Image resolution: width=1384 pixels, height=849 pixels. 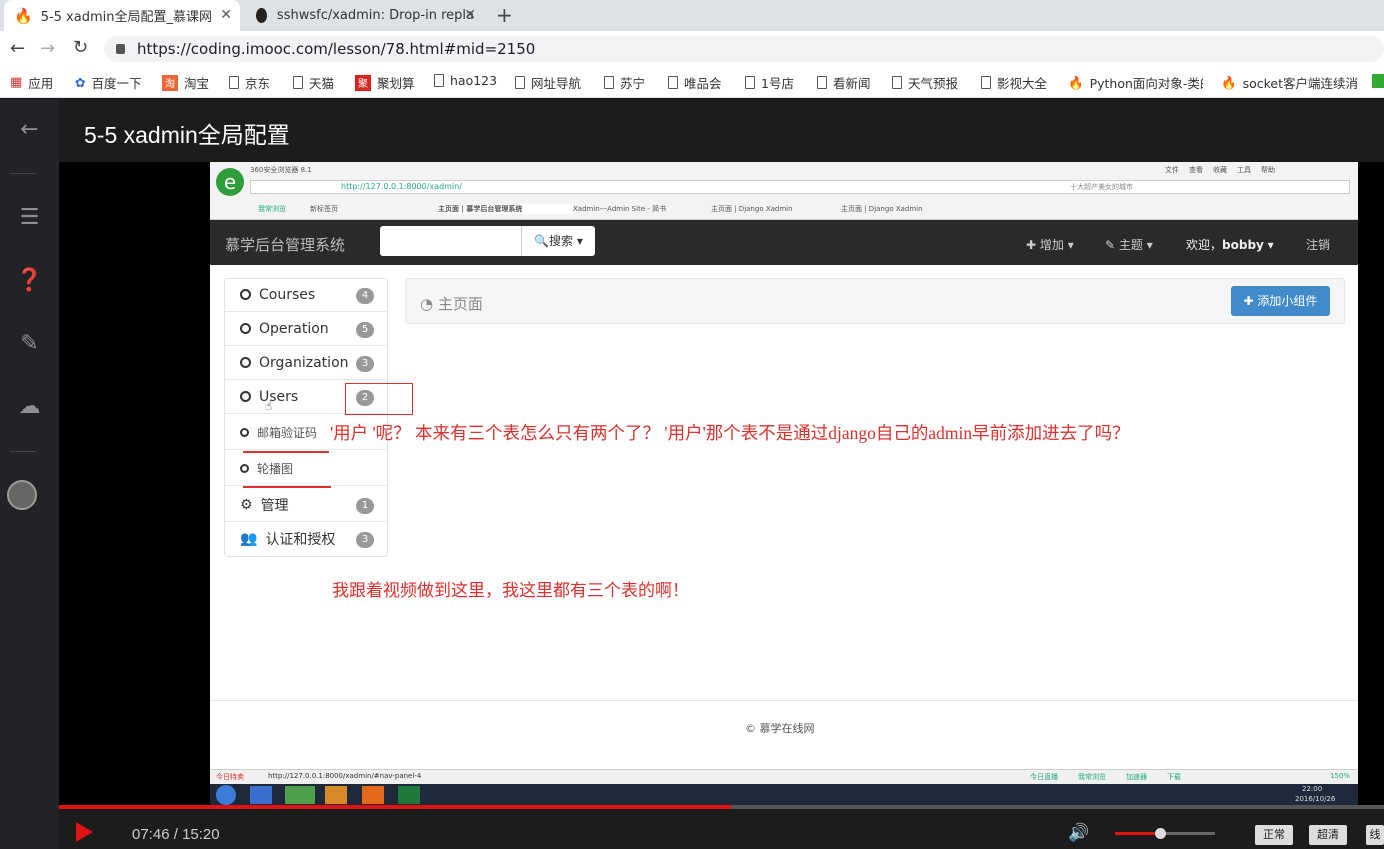 What do you see at coordinates (185, 82) in the screenshot?
I see `bookmark-taobao: 淘淘宝` at bounding box center [185, 82].